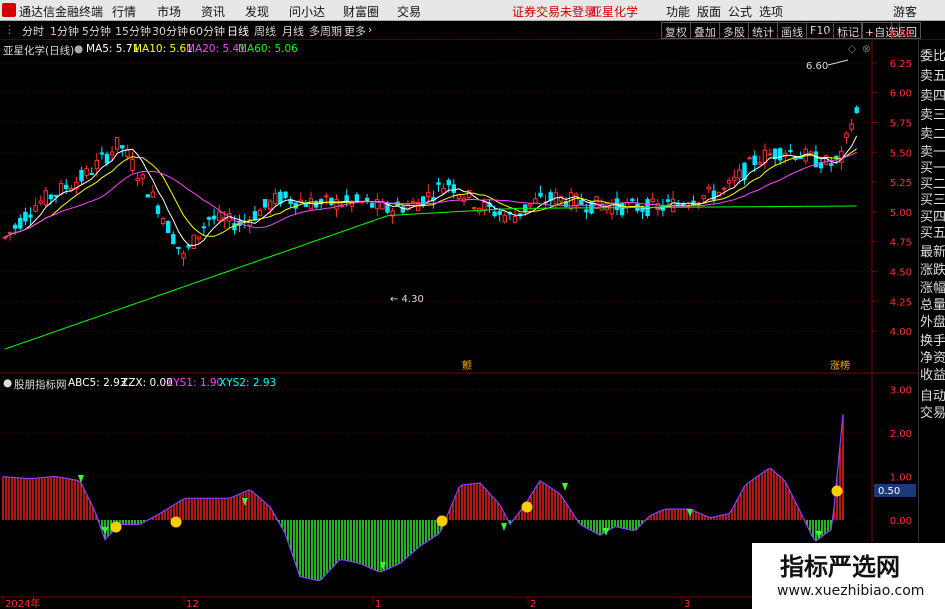 This screenshot has width=945, height=609. What do you see at coordinates (932, 373) in the screenshot?
I see `side-item: 收益` at bounding box center [932, 373].